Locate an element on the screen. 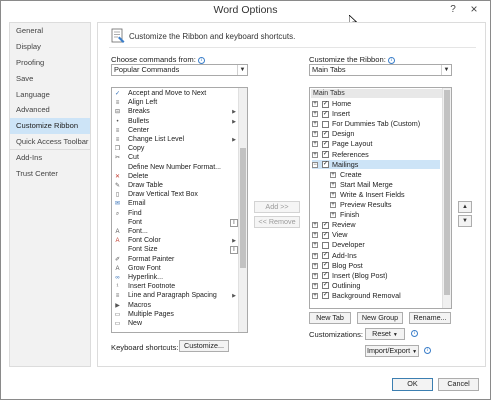 Image resolution: width=491 pixels, height=400 pixels. ribbon-group-item: + Start Mail Merge is located at coordinates (385, 185).